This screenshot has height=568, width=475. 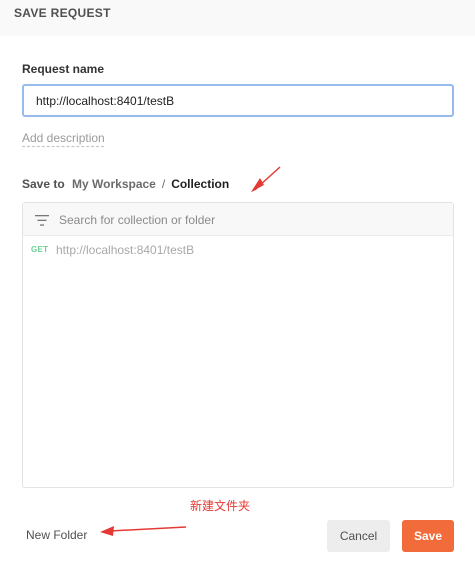 What do you see at coordinates (62, 13) in the screenshot?
I see `dialog-title: SAVE REQUEST` at bounding box center [62, 13].